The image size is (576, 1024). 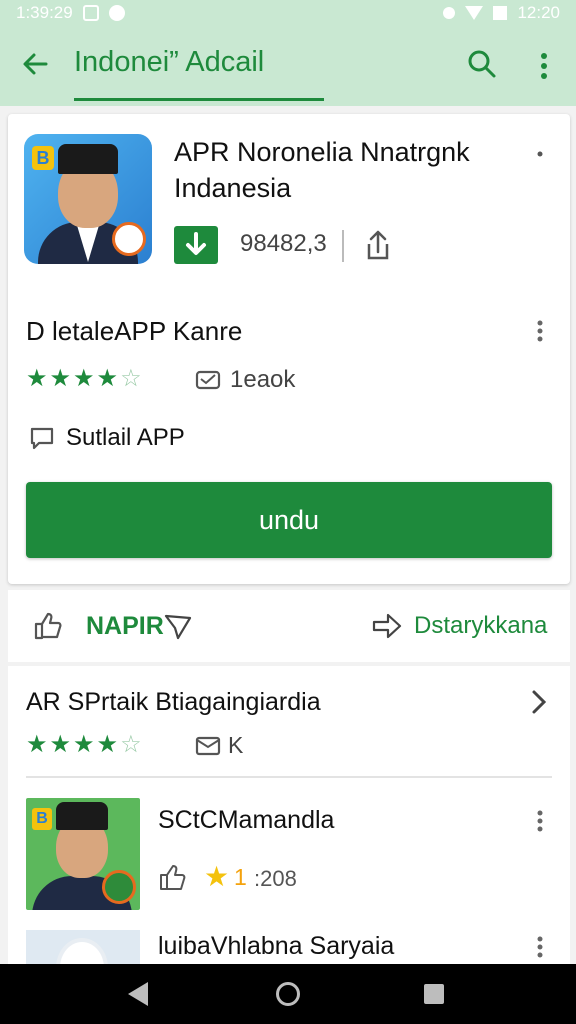 What do you see at coordinates (138, 994) in the screenshot?
I see `nav-back-icon` at bounding box center [138, 994].